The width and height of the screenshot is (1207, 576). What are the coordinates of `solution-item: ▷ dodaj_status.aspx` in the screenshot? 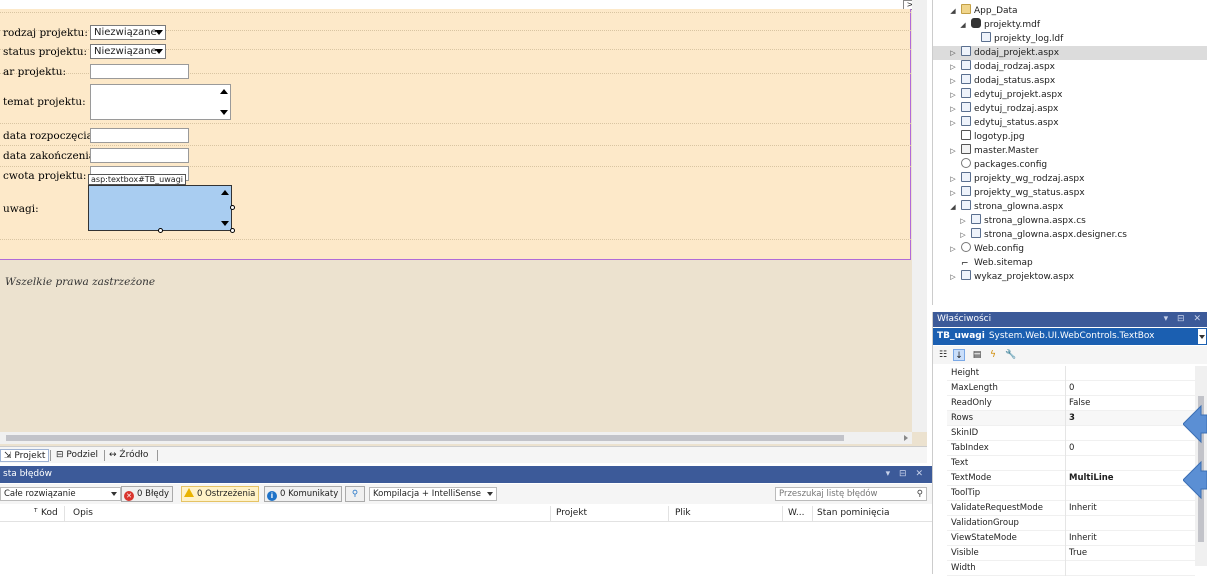 It's located at (1070, 81).